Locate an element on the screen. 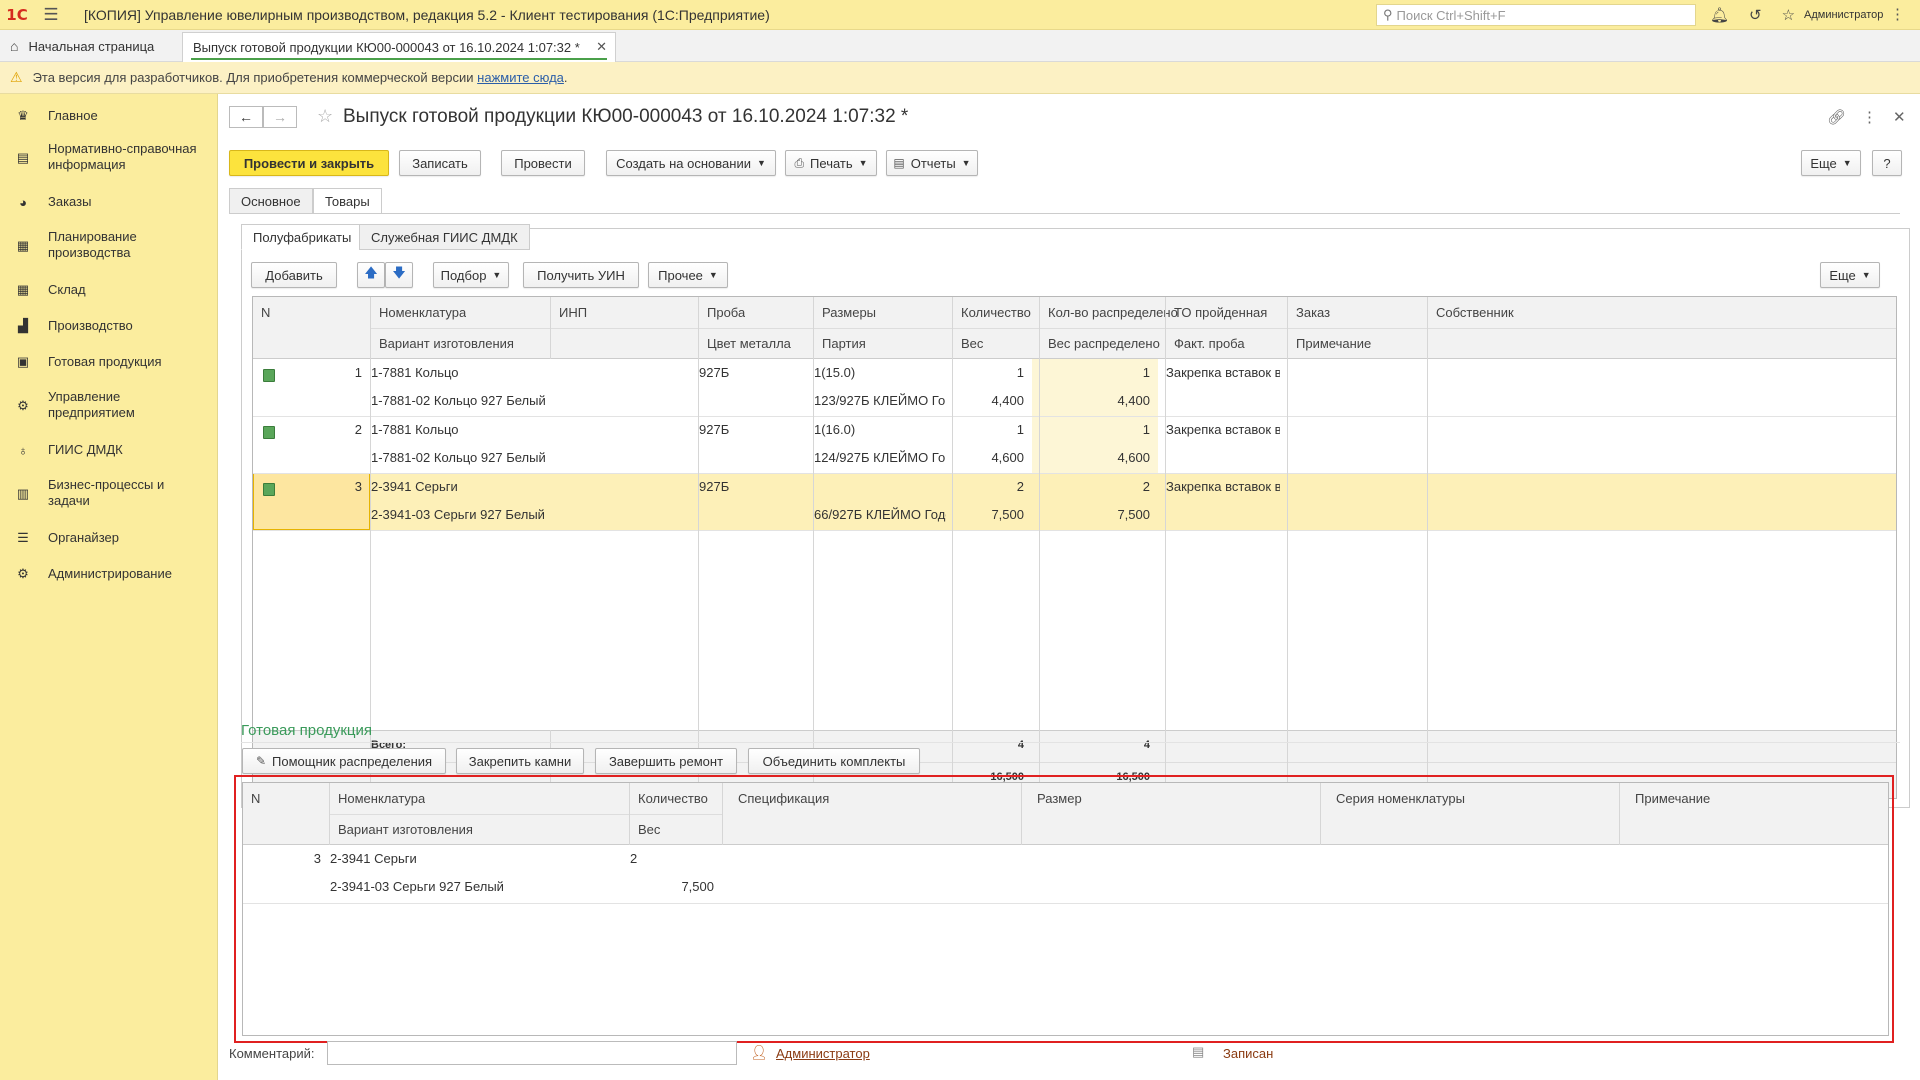  window-menu-icon: ⋮ is located at coordinates (1897, 15).